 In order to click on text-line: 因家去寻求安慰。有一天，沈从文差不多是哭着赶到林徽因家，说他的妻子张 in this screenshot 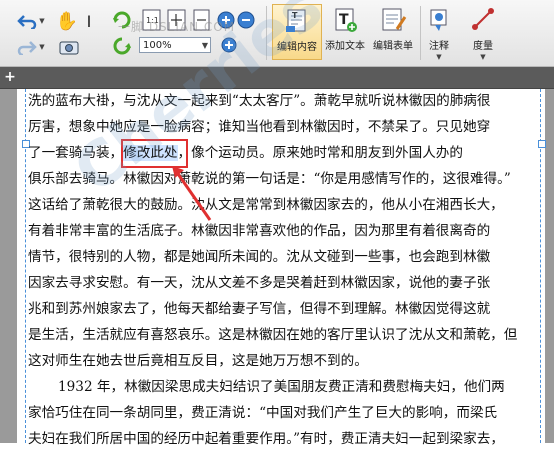, I will do `click(259, 283)`.